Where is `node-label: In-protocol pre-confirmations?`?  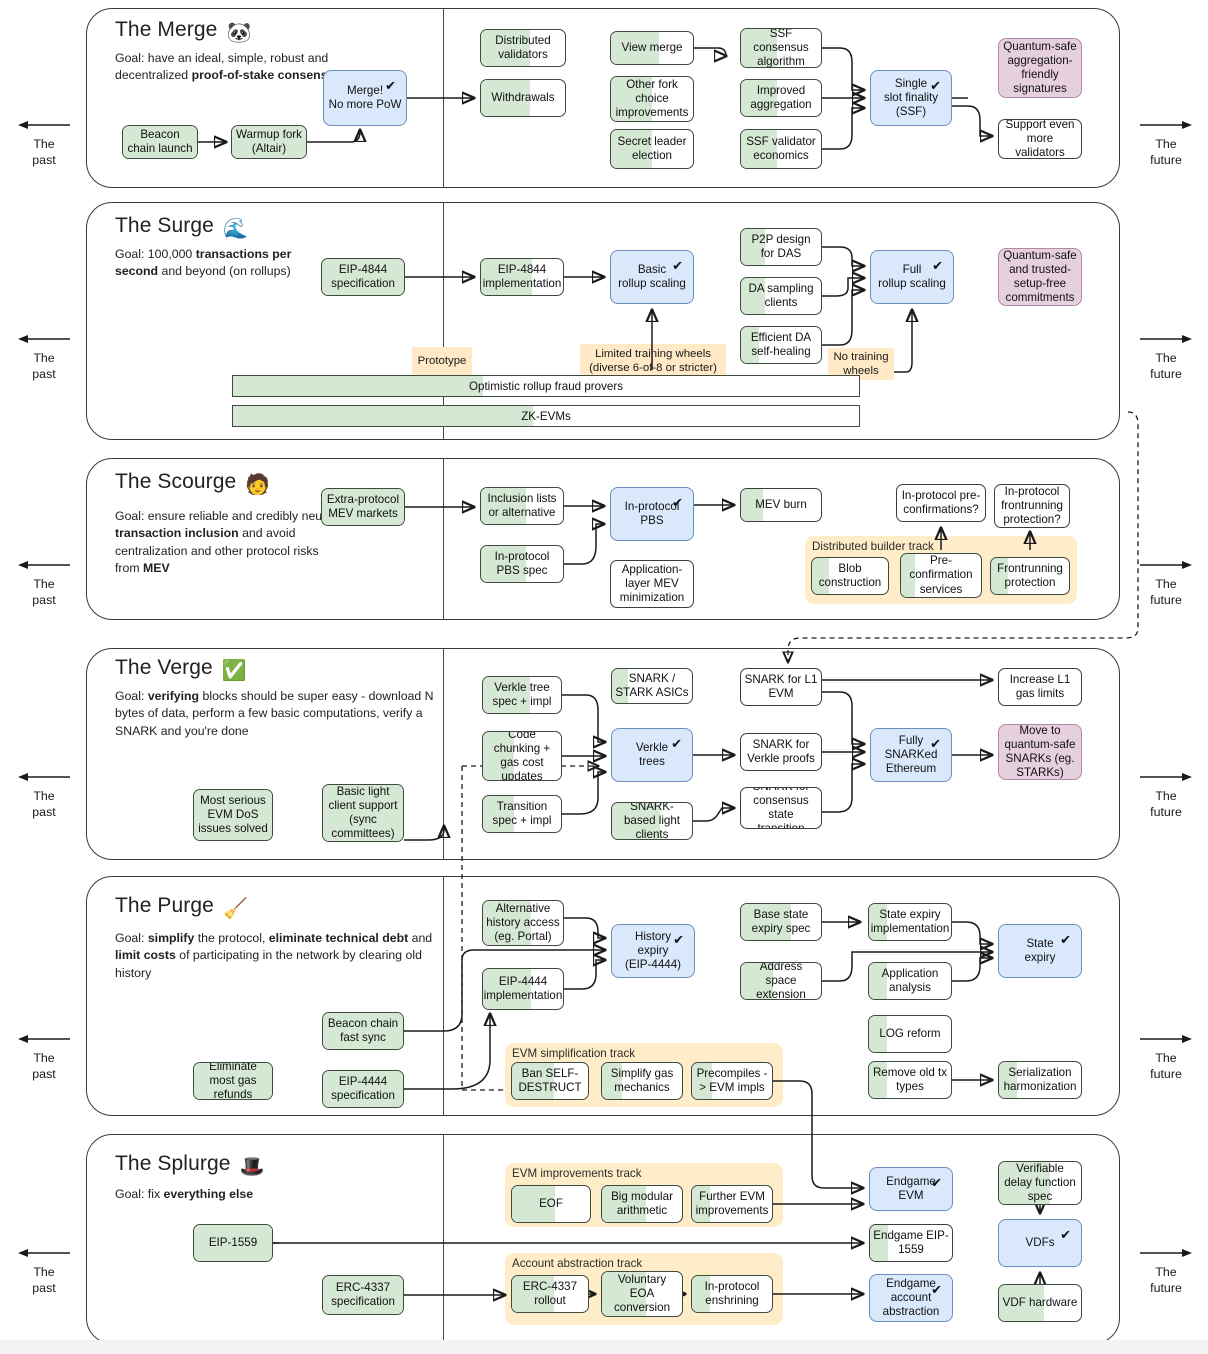
node-label: In-protocol pre-confirmations? is located at coordinates (941, 502).